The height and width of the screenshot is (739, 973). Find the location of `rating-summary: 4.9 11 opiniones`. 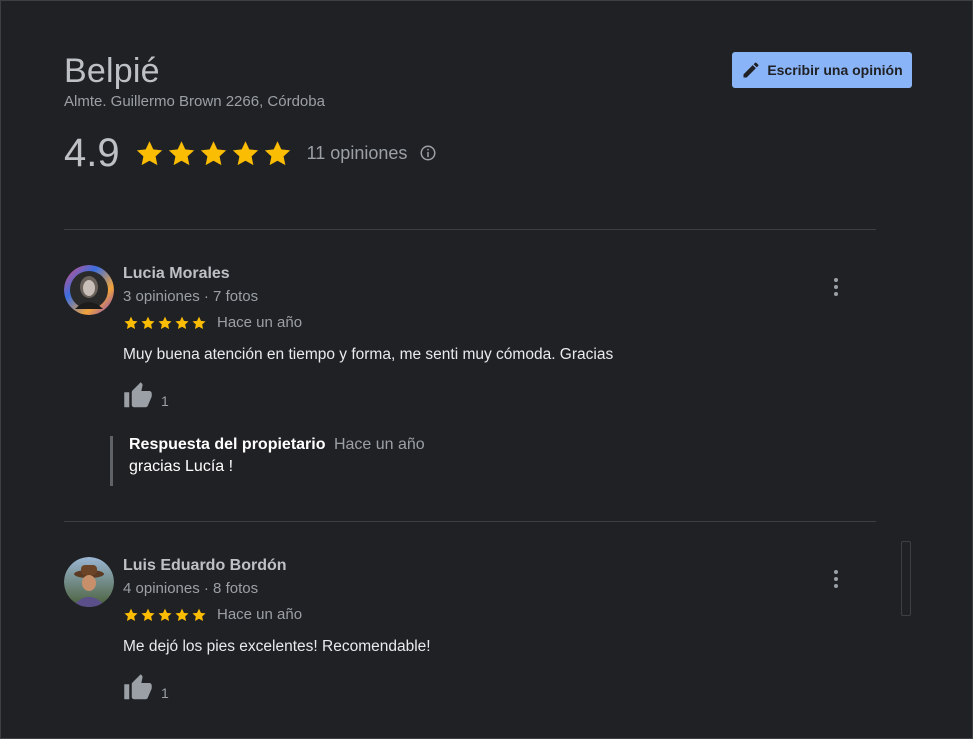

rating-summary: 4.9 11 opiniones is located at coordinates (250, 153).